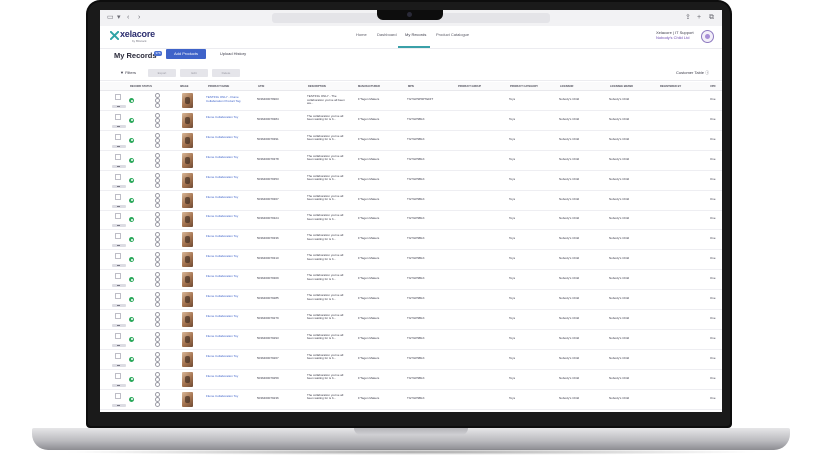  Describe the element at coordinates (132, 36) in the screenshot. I see `xelacore-logo: xelacore by Bitstock` at that location.